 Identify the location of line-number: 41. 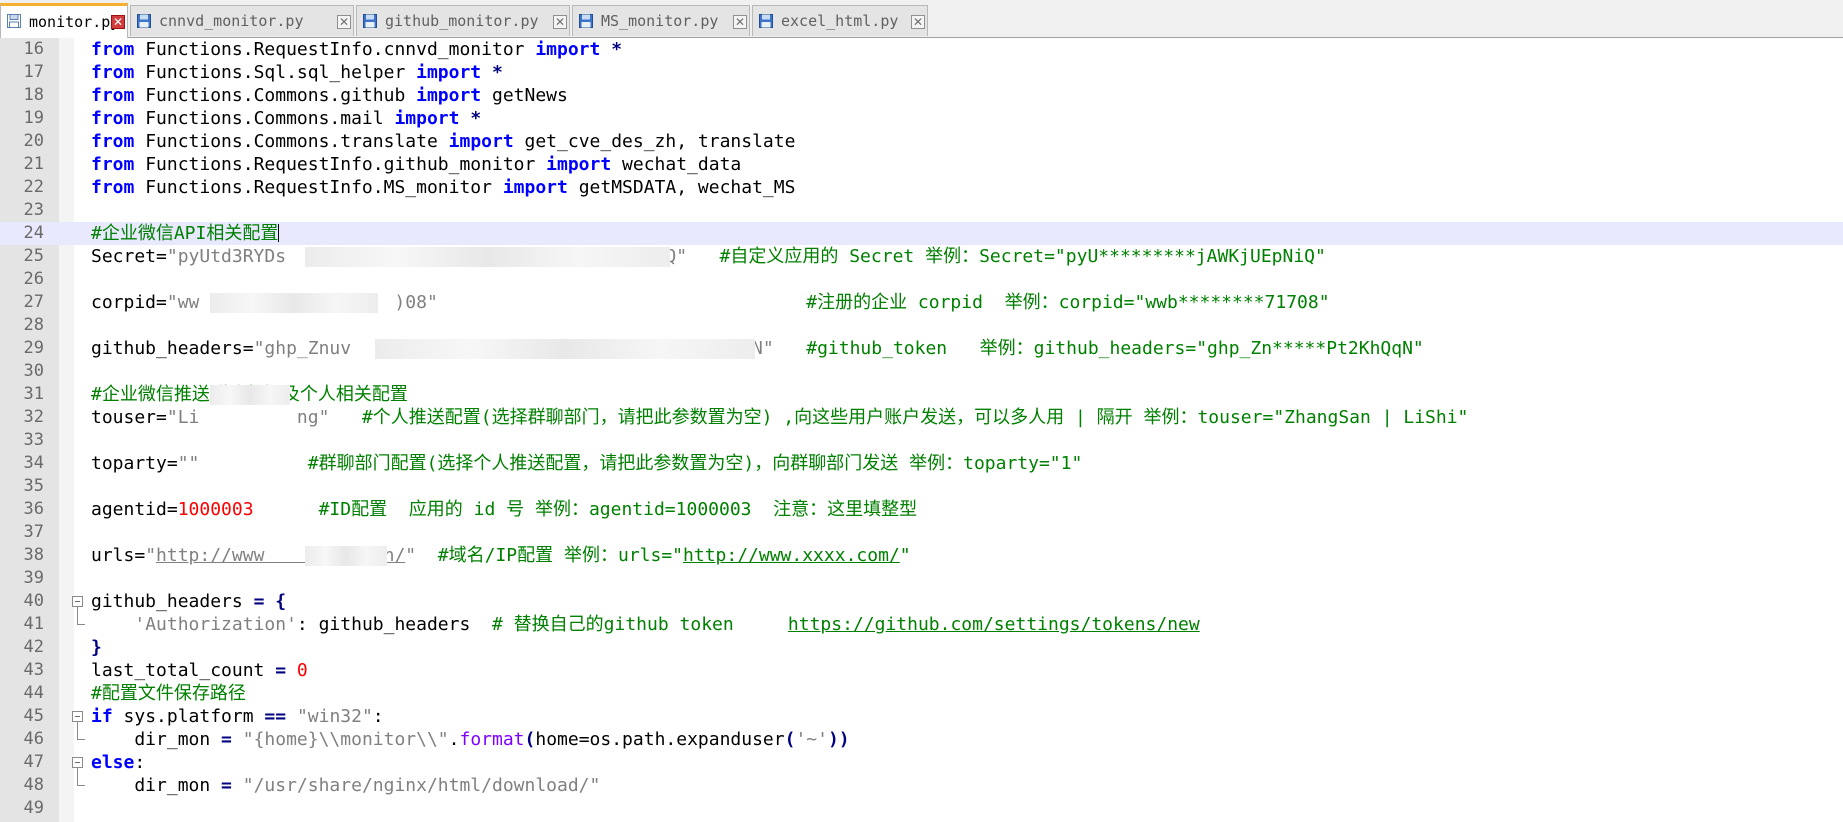
(33, 624).